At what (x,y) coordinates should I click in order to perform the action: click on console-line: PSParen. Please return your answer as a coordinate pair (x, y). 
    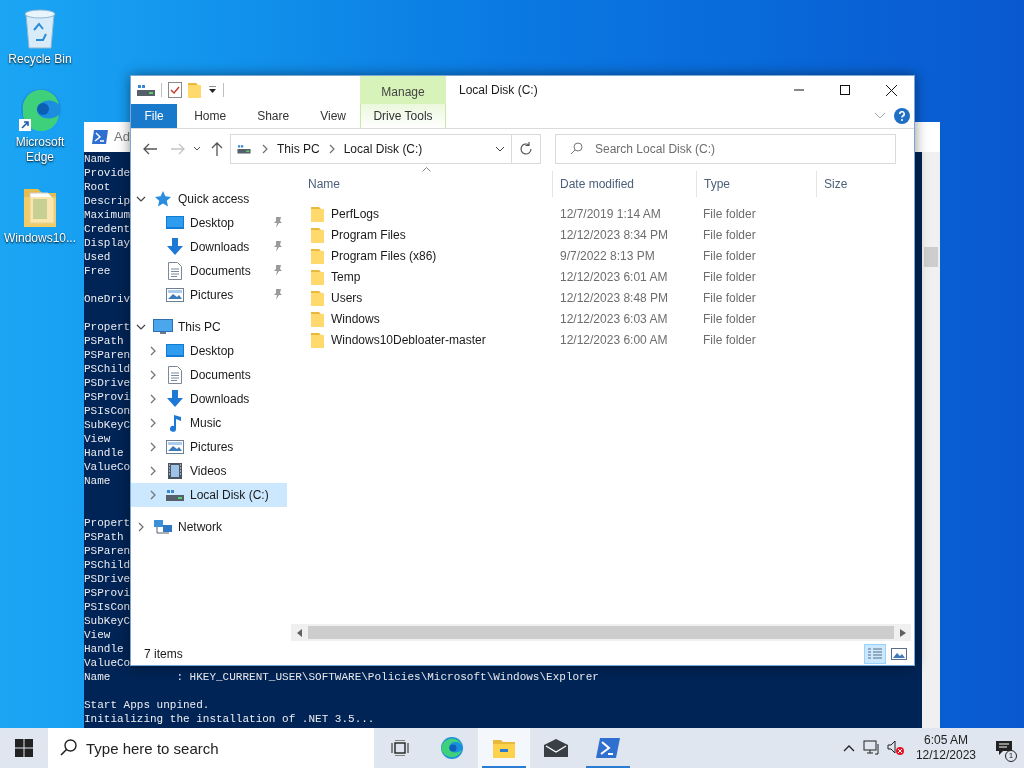
    Looking at the image, I should click on (107, 551).